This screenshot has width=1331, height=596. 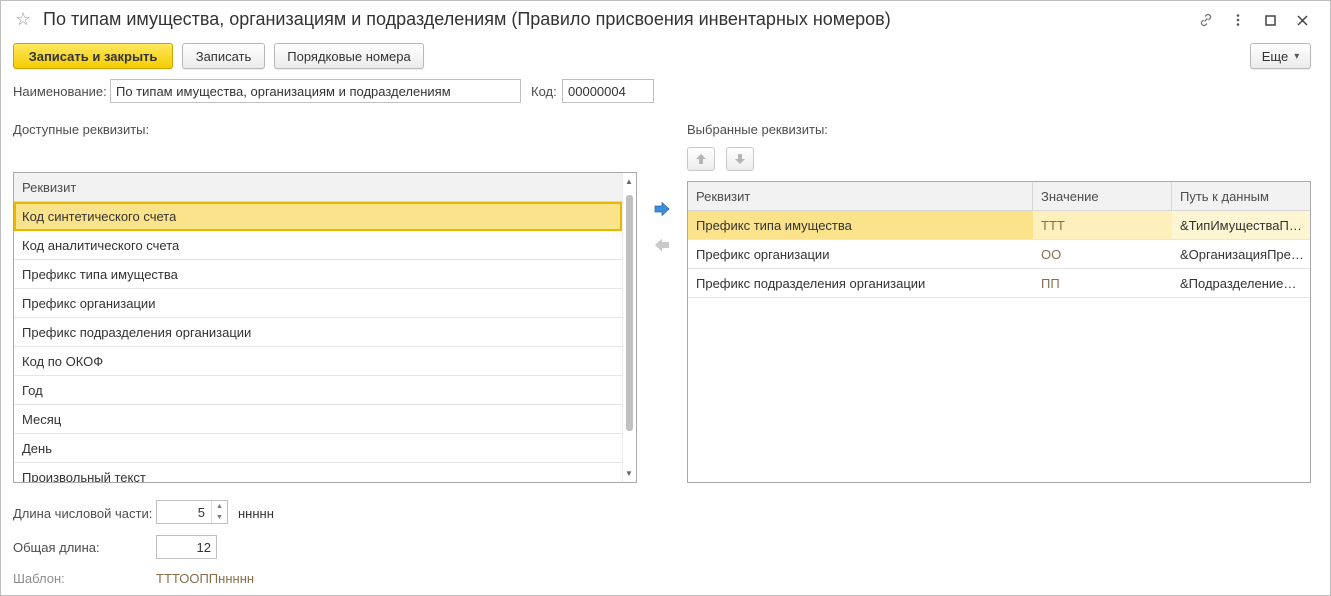 I want to click on save-button: Записать, so click(x=223, y=56).